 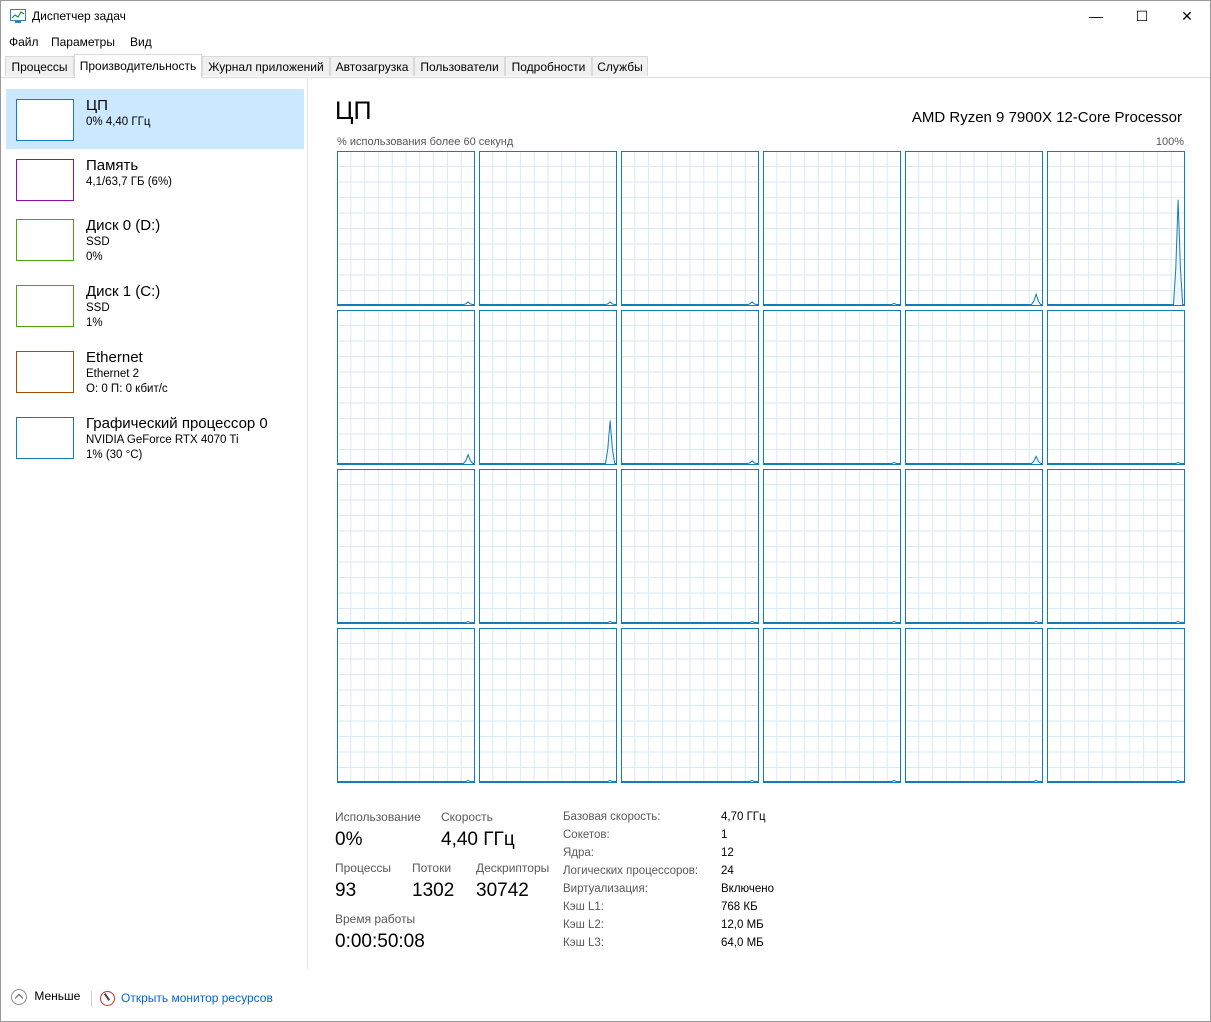 What do you see at coordinates (742, 943) in the screenshot?
I see `info-l3-value: 64,0 МБ` at bounding box center [742, 943].